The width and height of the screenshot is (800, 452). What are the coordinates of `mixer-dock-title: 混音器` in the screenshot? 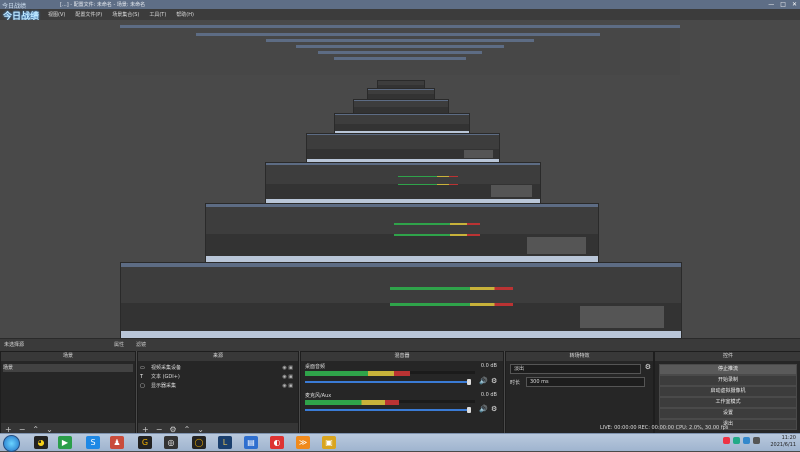 It's located at (402, 356).